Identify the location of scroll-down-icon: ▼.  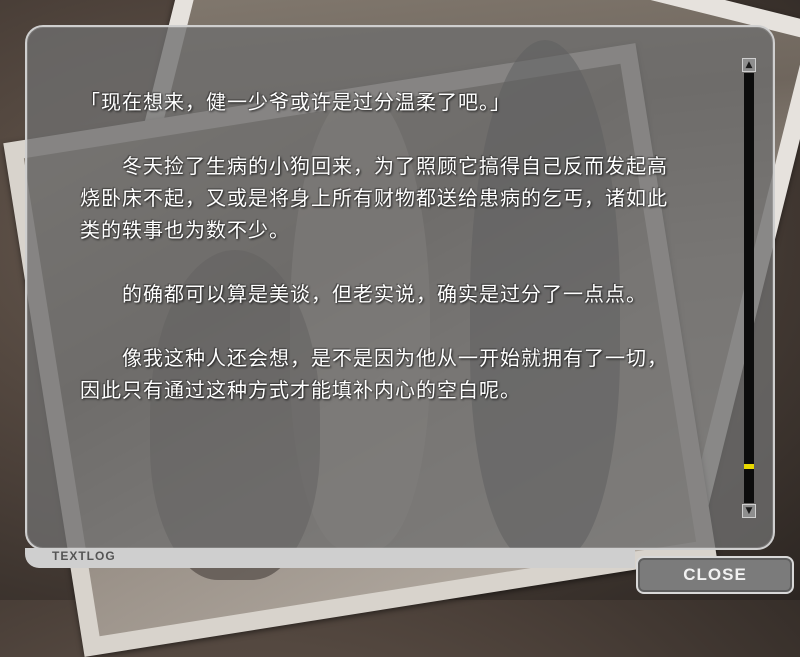
(749, 511).